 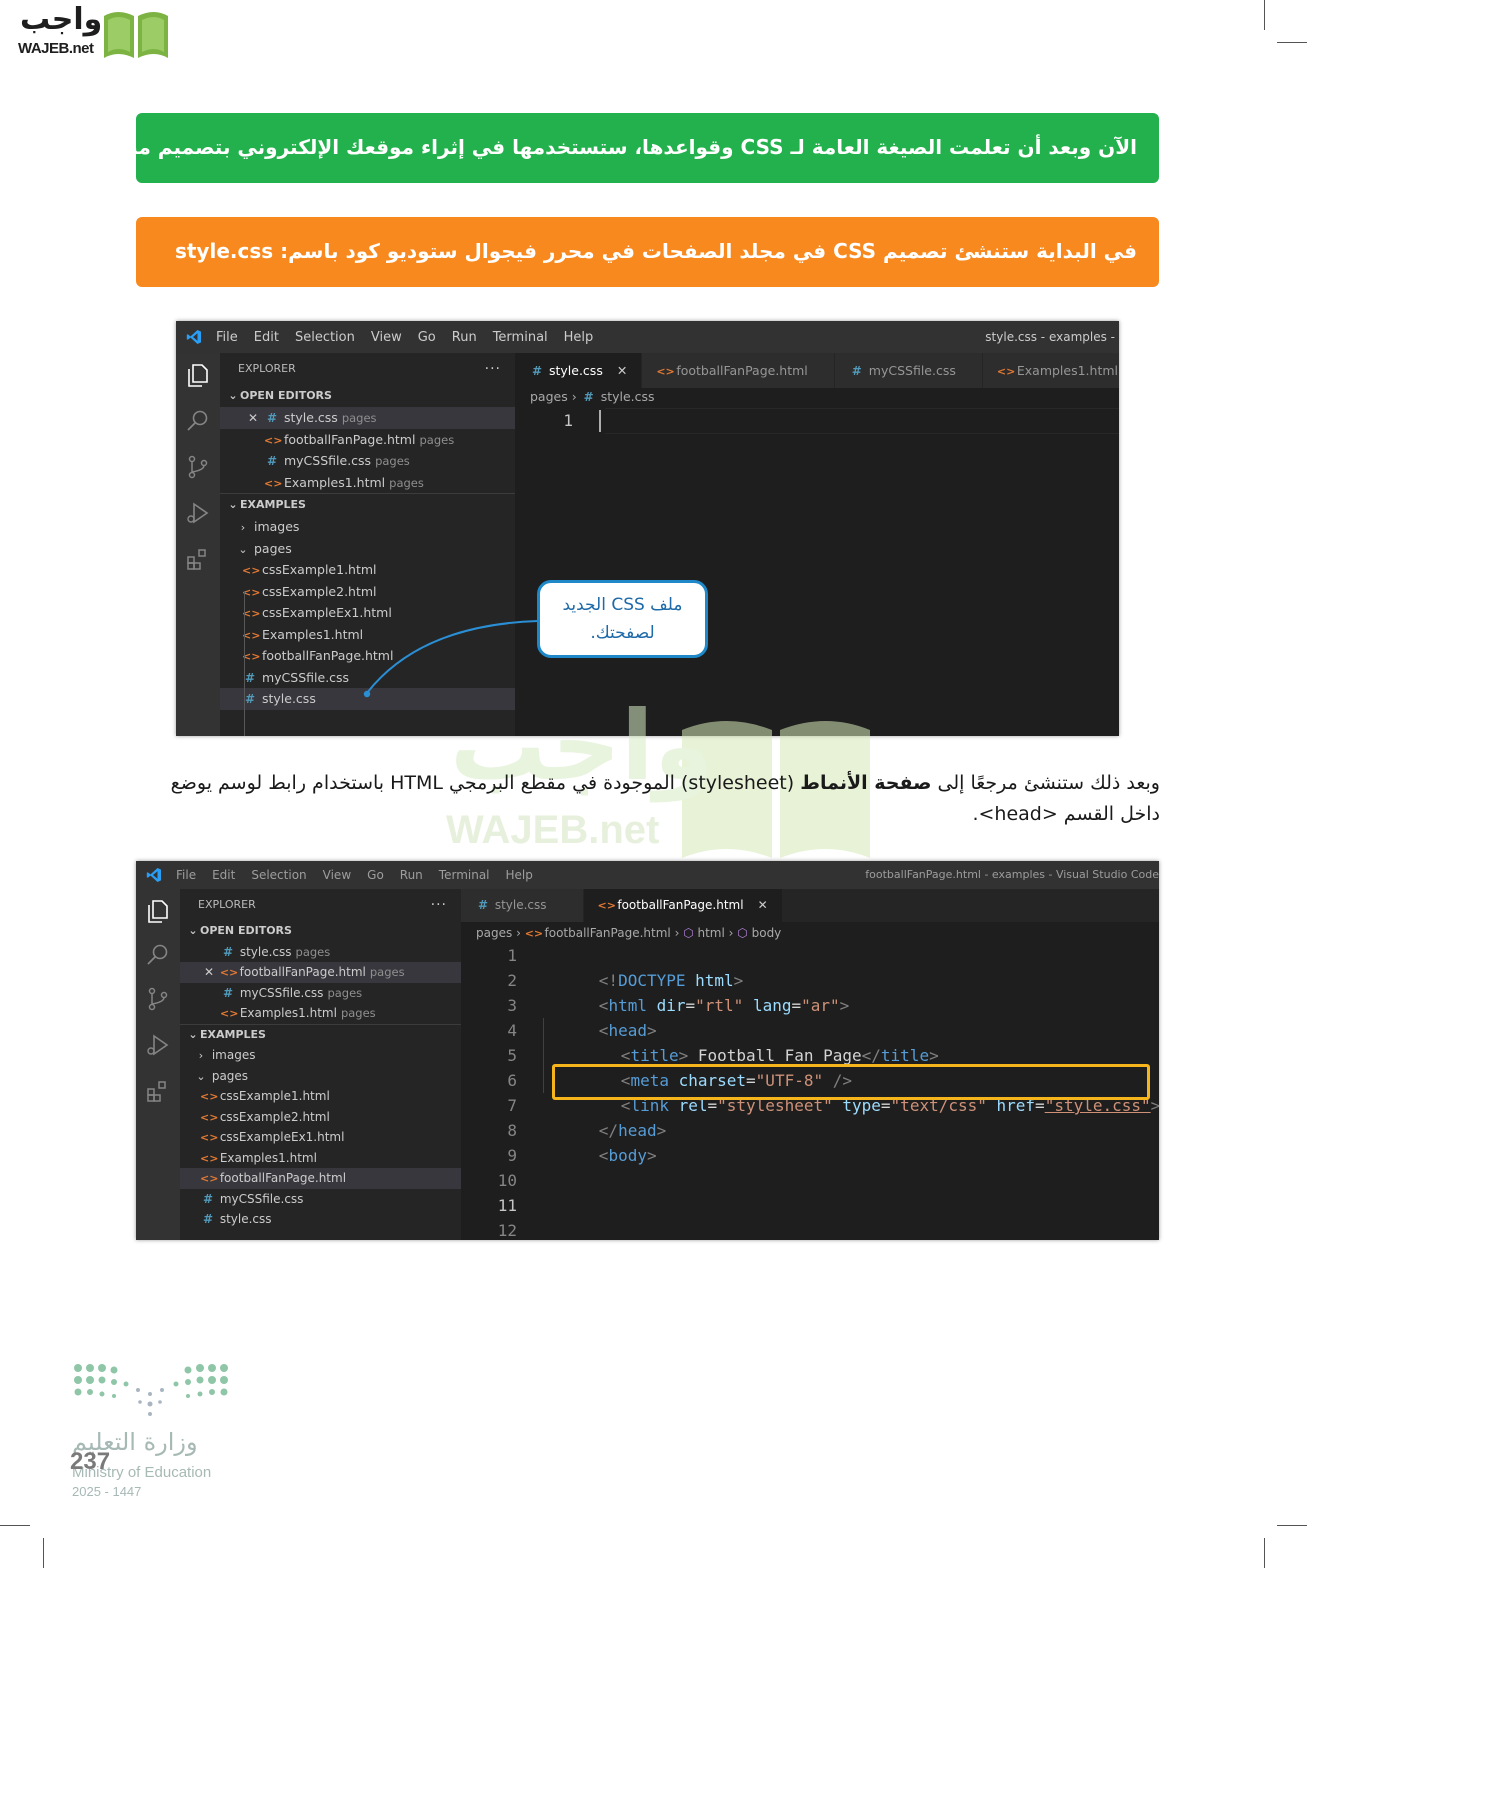 I want to click on open-editor-item: ✕ # style.css pages, so click(x=367, y=418).